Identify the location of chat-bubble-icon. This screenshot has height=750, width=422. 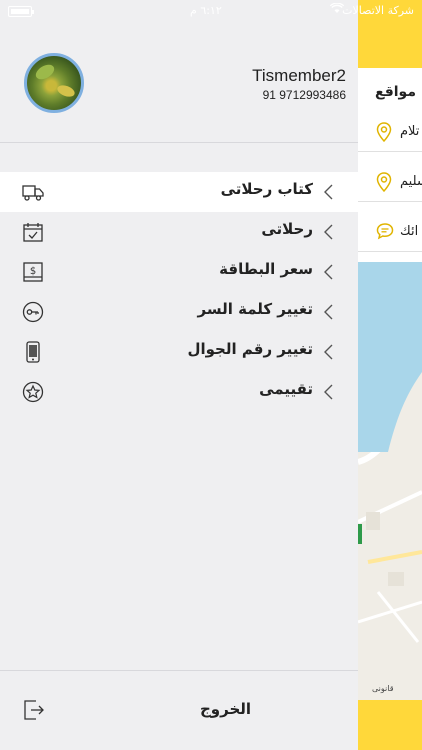
(385, 232).